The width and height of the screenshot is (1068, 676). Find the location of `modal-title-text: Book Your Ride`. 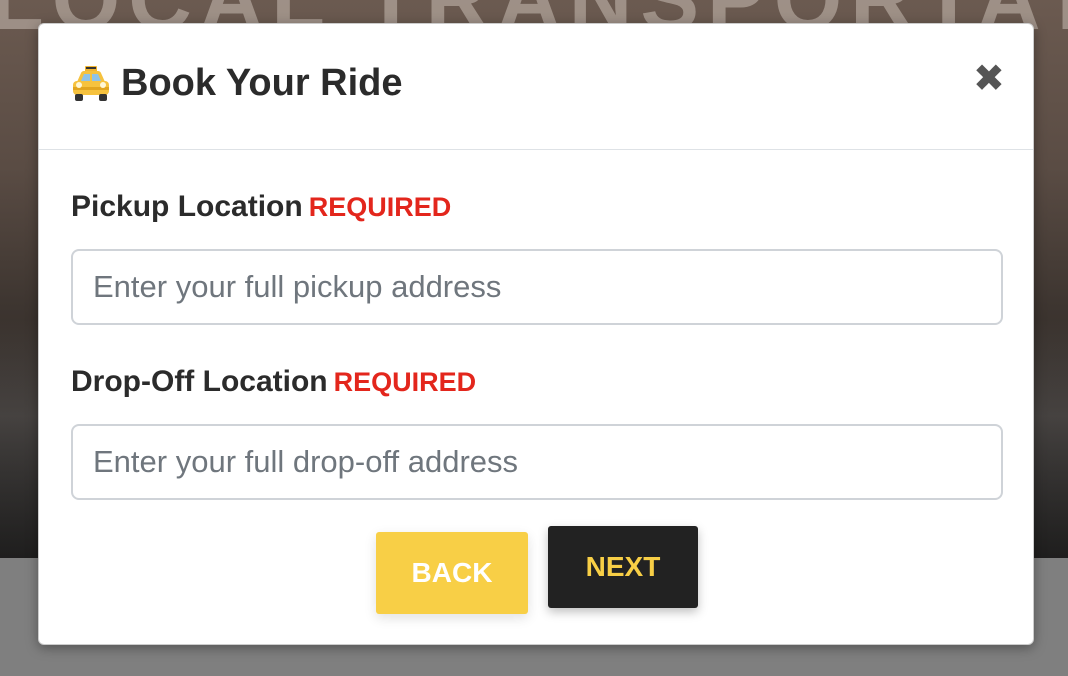

modal-title-text: Book Your Ride is located at coordinates (262, 83).